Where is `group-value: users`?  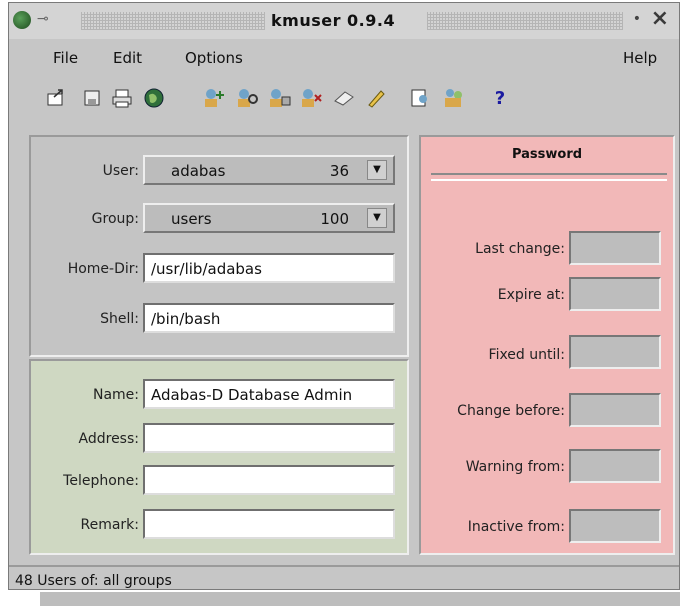
group-value: users is located at coordinates (191, 219).